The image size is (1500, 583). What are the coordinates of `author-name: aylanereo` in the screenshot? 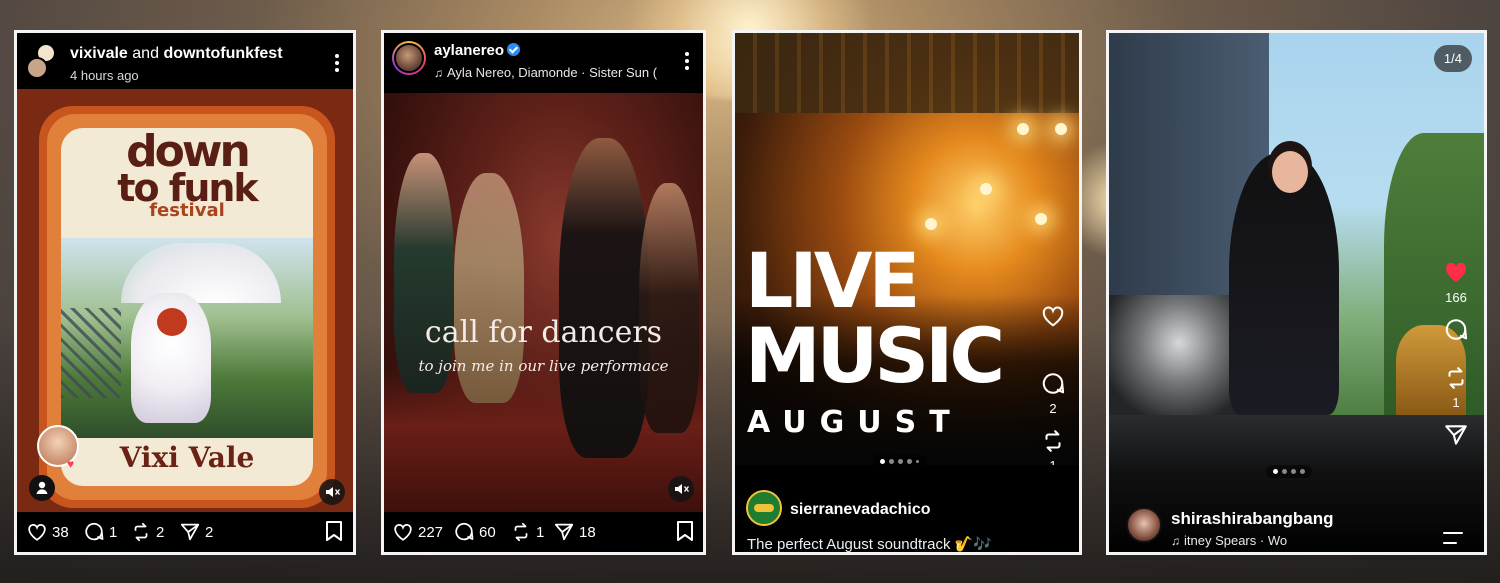 It's located at (469, 50).